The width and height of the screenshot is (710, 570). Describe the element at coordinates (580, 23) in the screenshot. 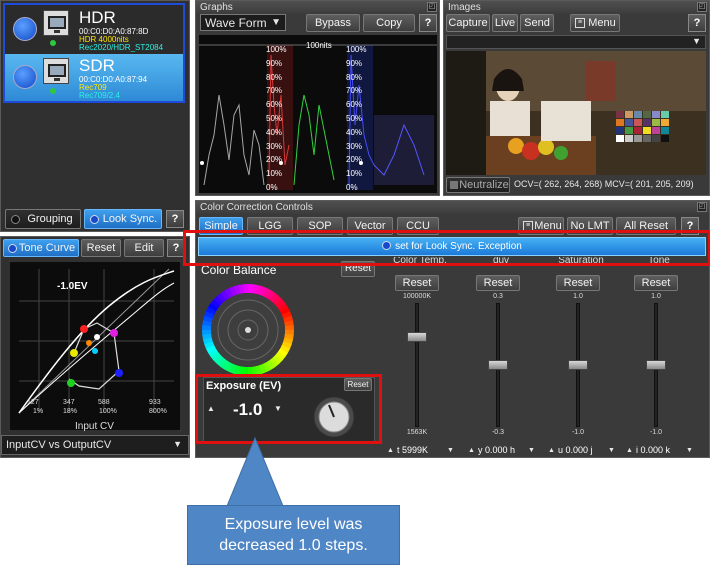

I see `menu-icon: ≡` at that location.